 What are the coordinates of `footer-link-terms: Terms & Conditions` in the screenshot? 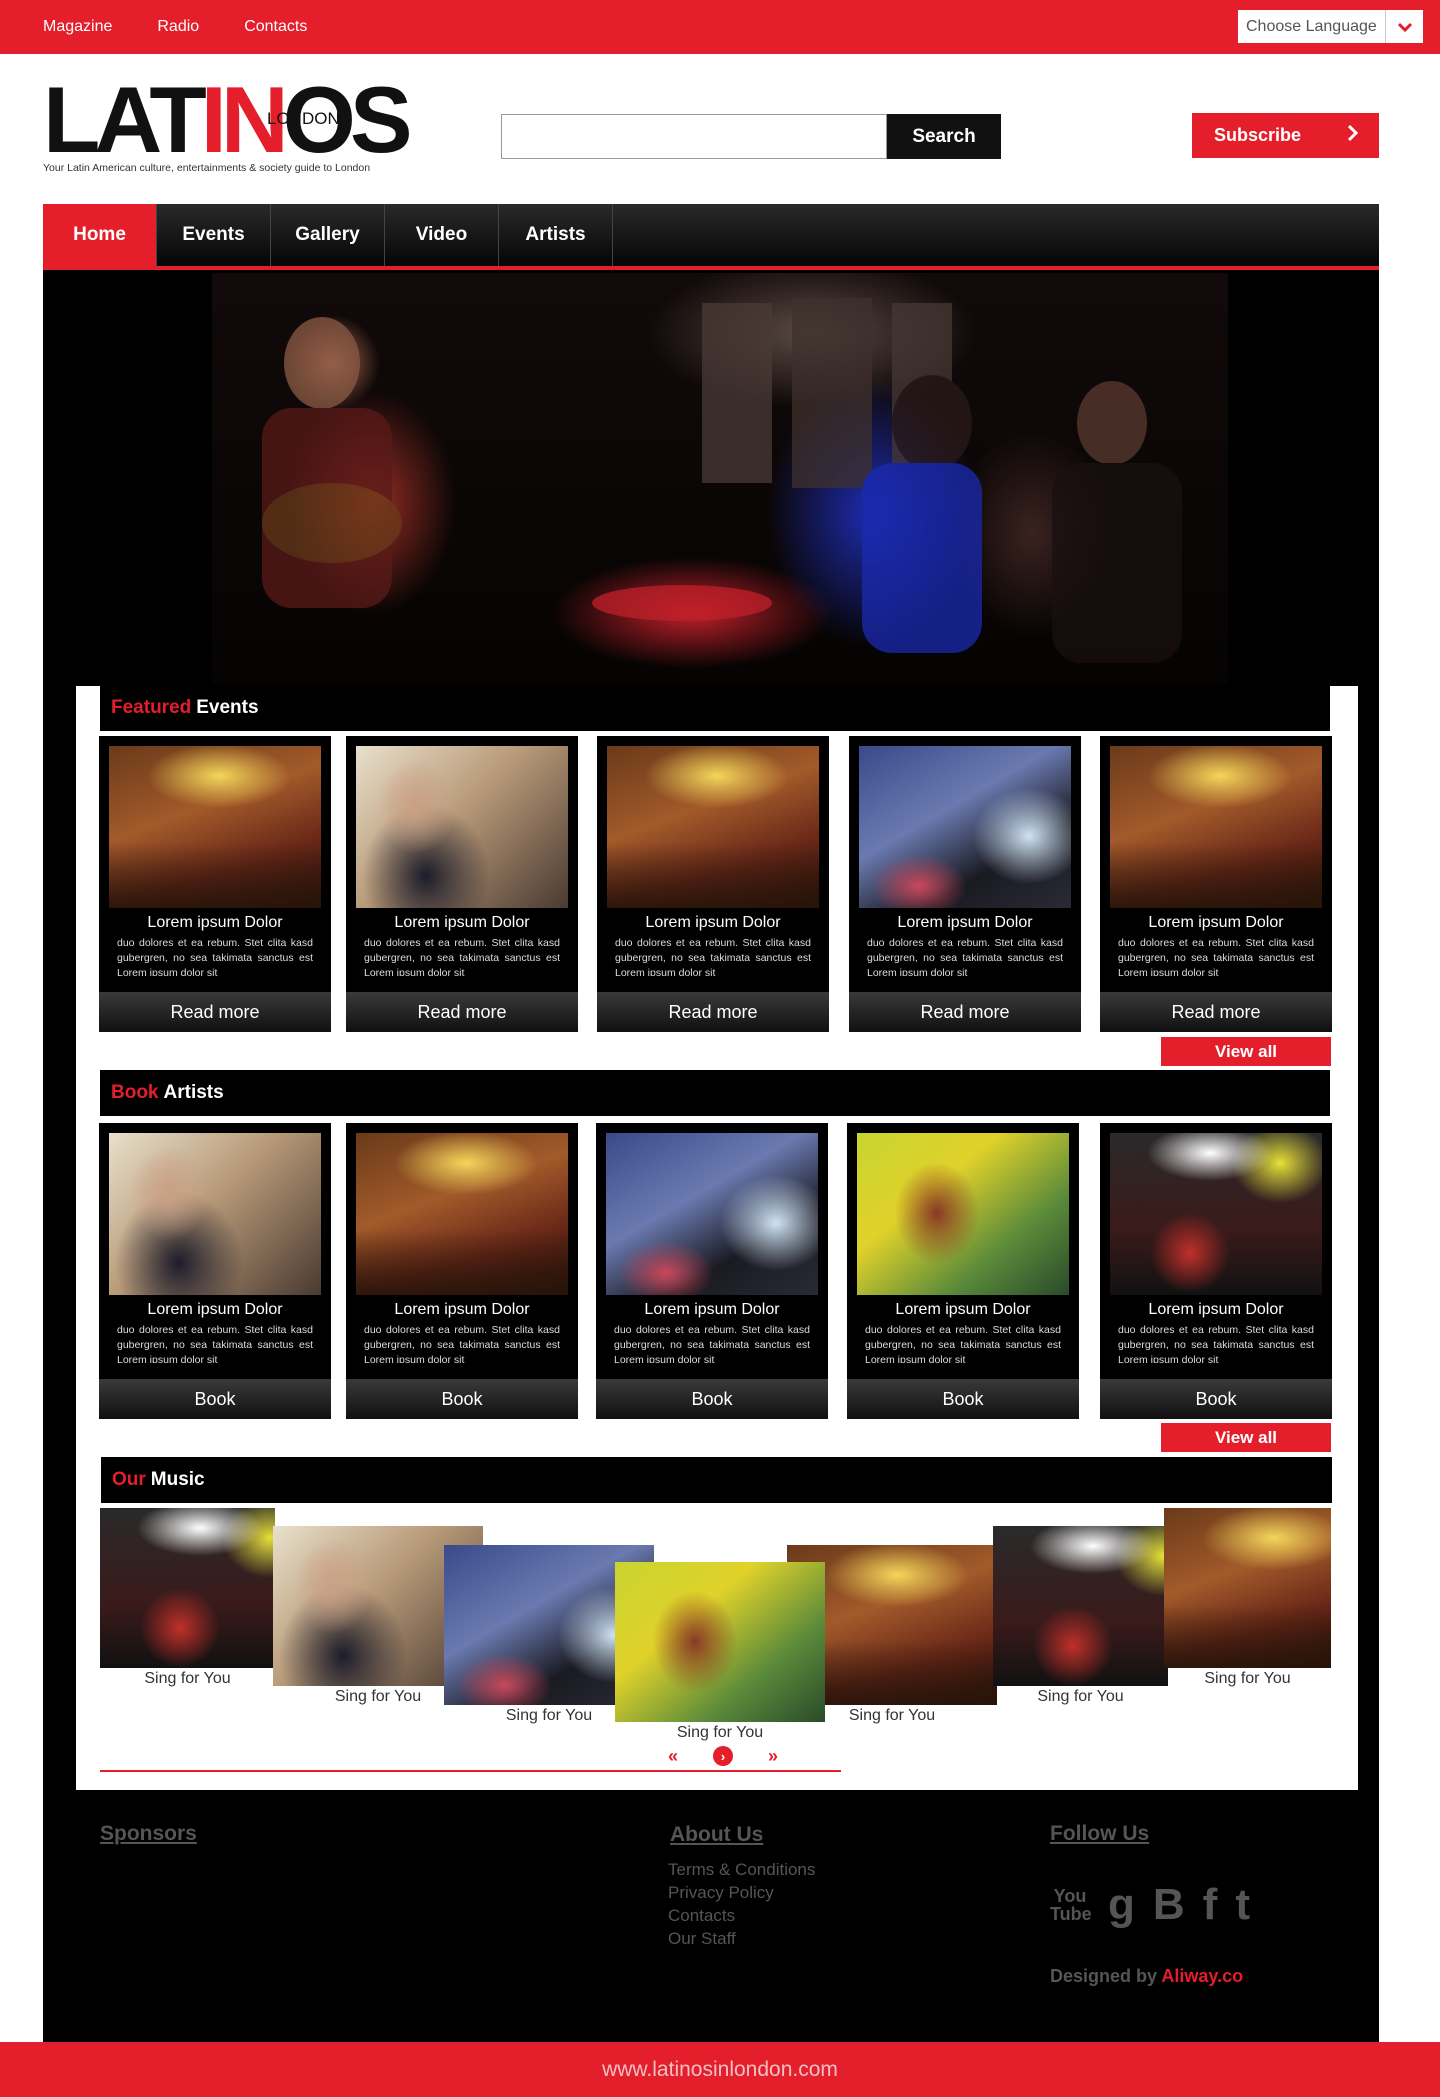 It's located at (741, 1869).